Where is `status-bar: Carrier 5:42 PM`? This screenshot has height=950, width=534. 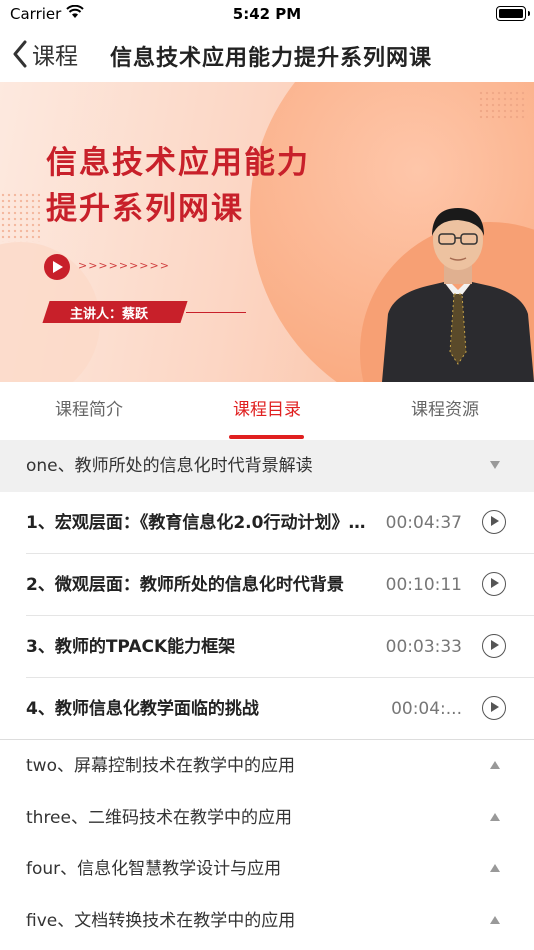
status-bar: Carrier 5:42 PM is located at coordinates (267, 14).